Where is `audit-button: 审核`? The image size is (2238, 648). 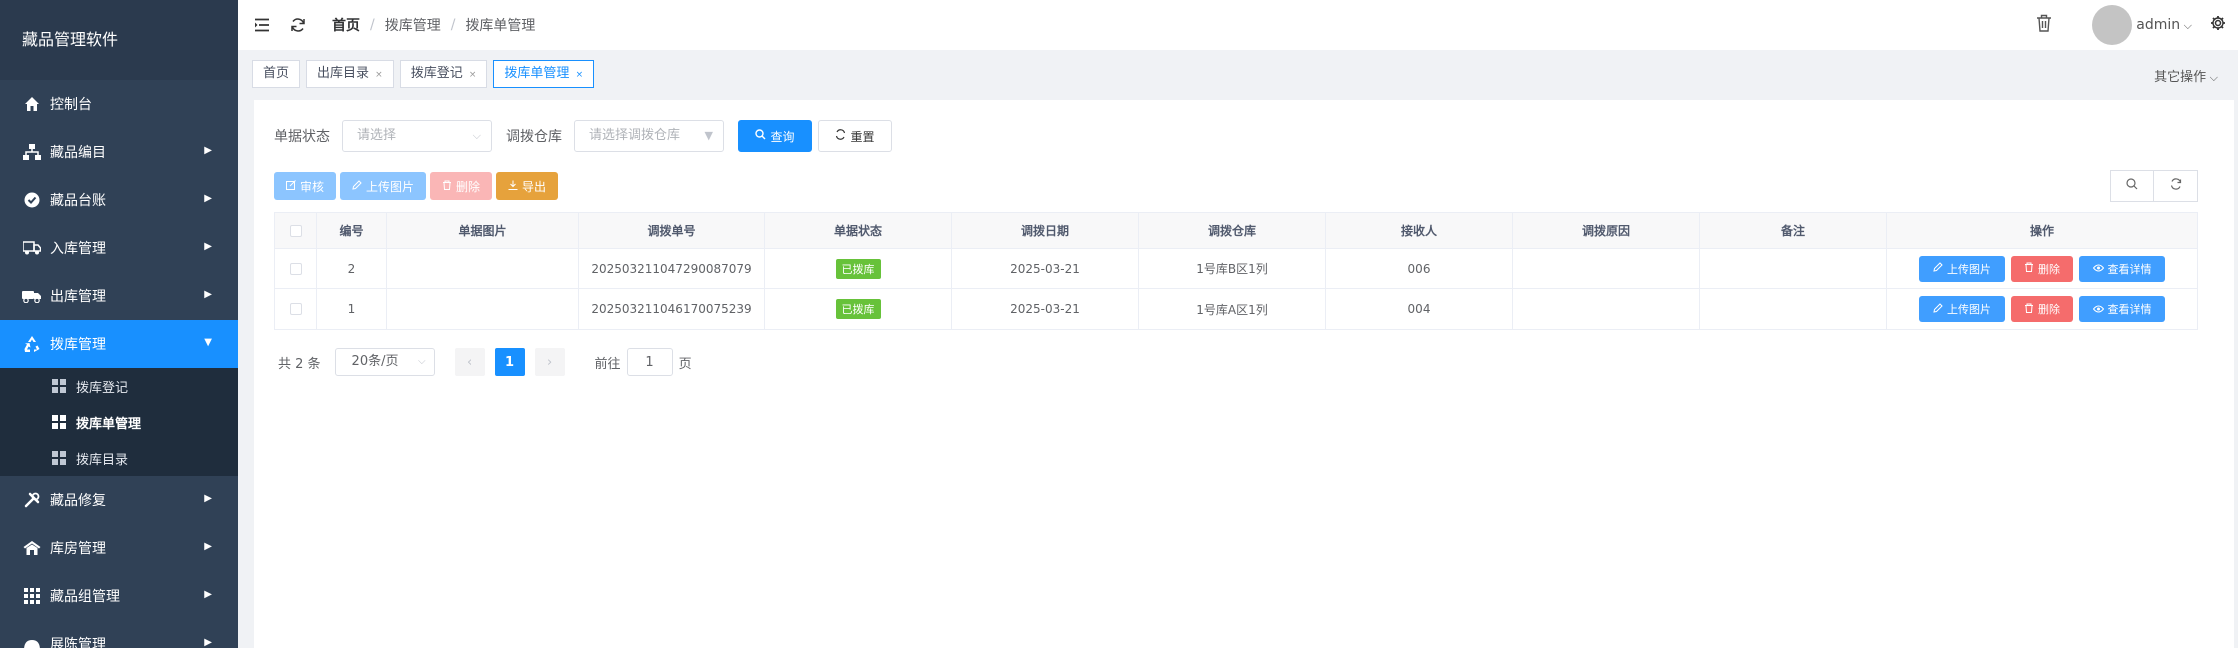 audit-button: 审核 is located at coordinates (305, 186).